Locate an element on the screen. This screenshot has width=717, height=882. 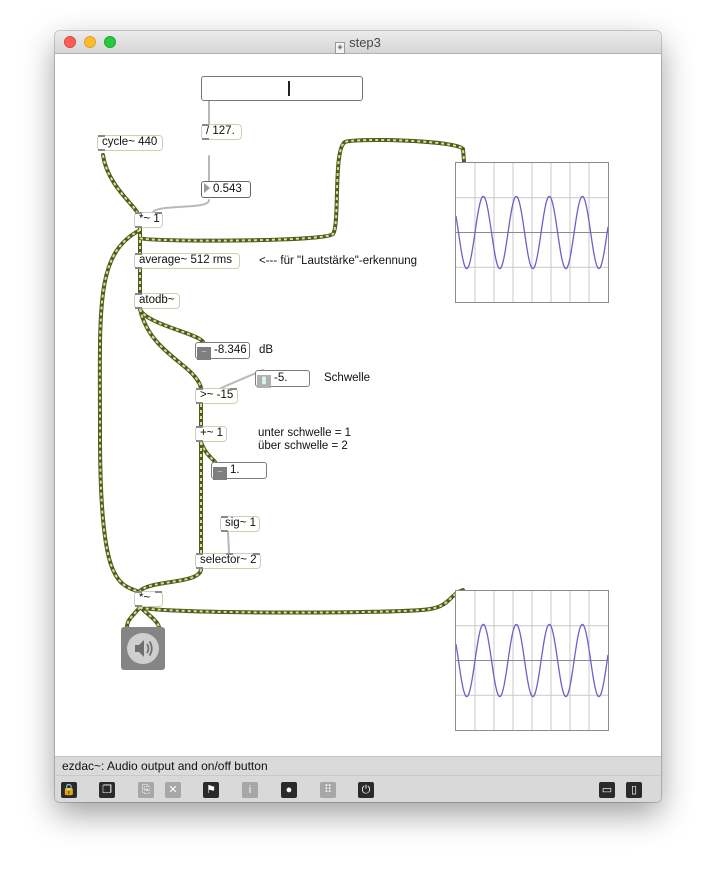
div-127-object: / 127. is located at coordinates (221, 132).